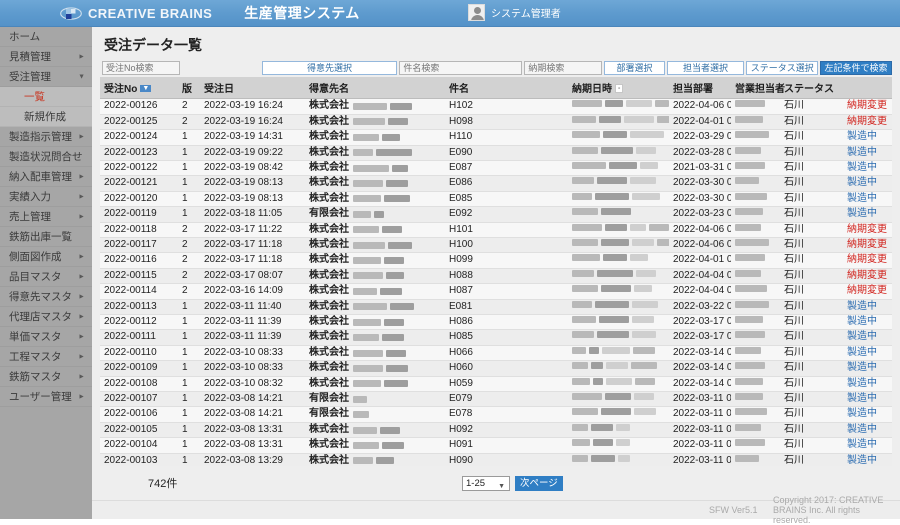  Describe the element at coordinates (46, 197) in the screenshot. I see `sidebar-item-8: 実績入力 ►` at that location.